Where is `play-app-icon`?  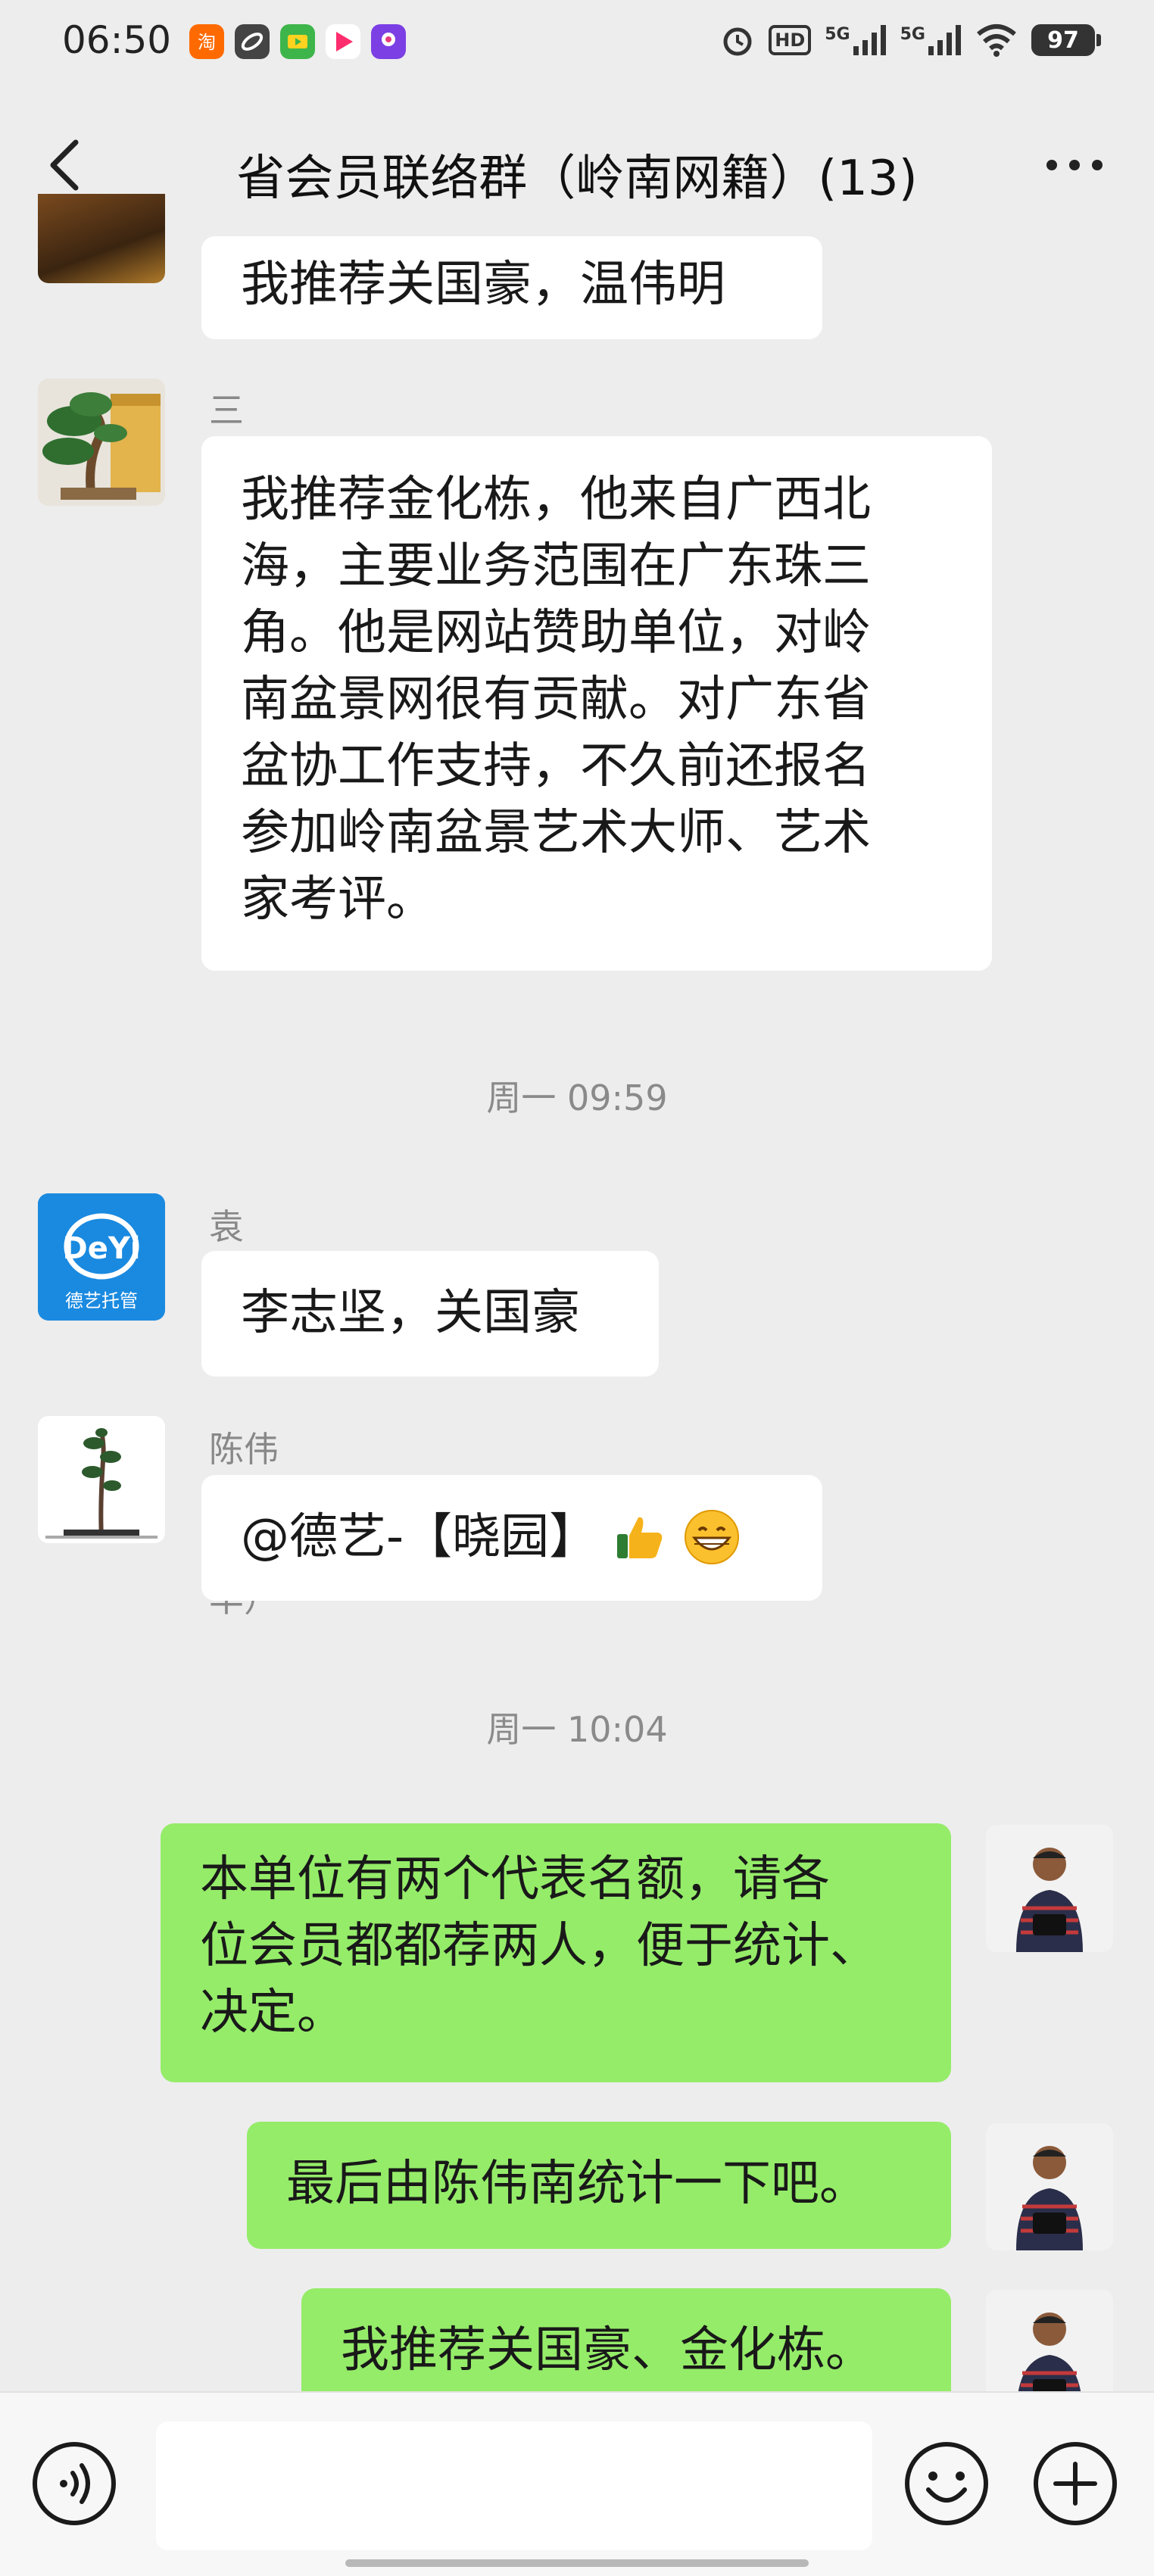
play-app-icon is located at coordinates (343, 41).